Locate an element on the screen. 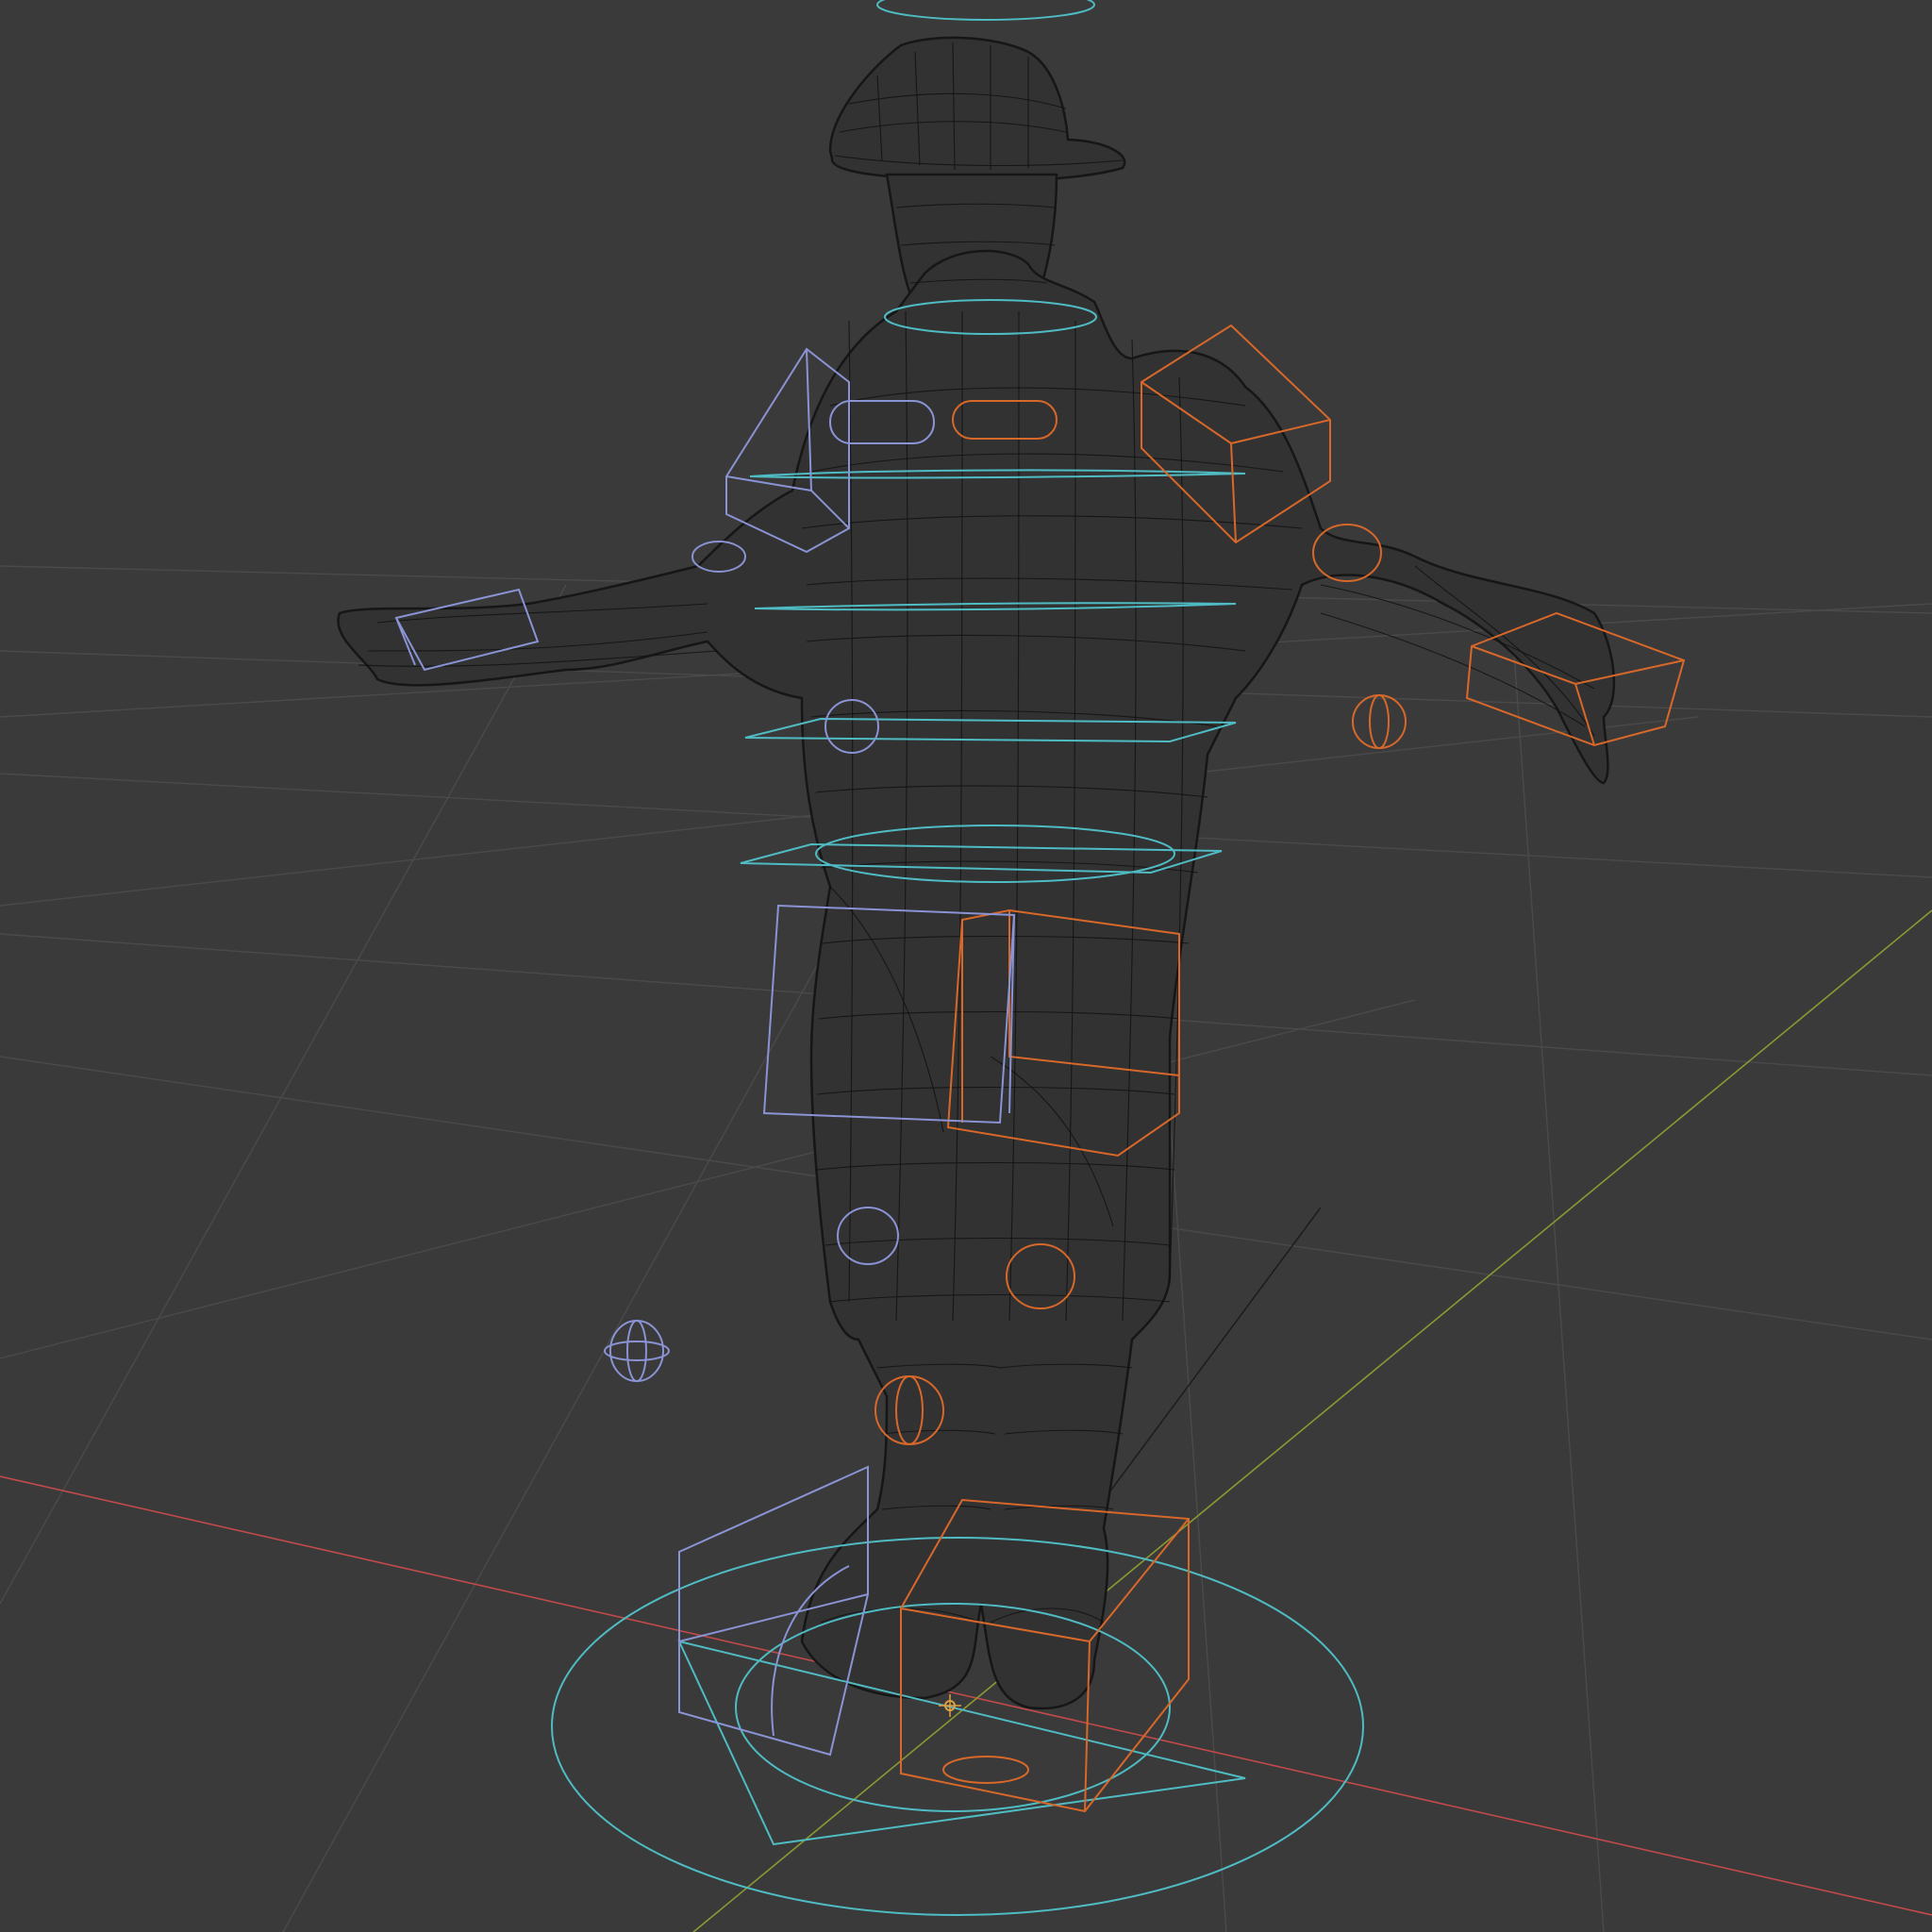  left-knee-pole-belt is located at coordinates (637, 1351).